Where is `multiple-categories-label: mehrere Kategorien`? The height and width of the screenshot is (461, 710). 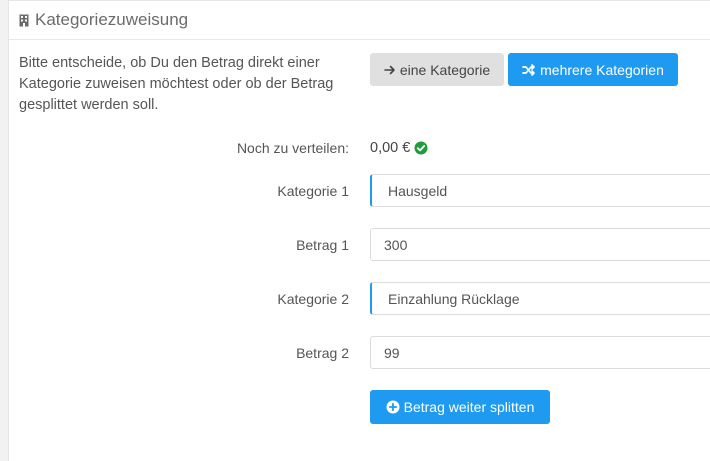 multiple-categories-label: mehrere Kategorien is located at coordinates (602, 69).